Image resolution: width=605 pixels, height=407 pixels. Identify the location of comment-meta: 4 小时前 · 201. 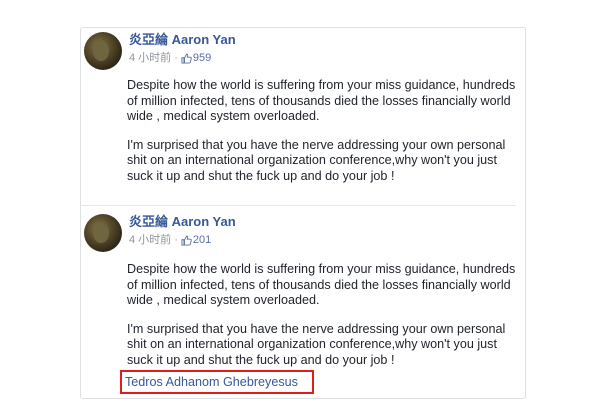
(170, 240).